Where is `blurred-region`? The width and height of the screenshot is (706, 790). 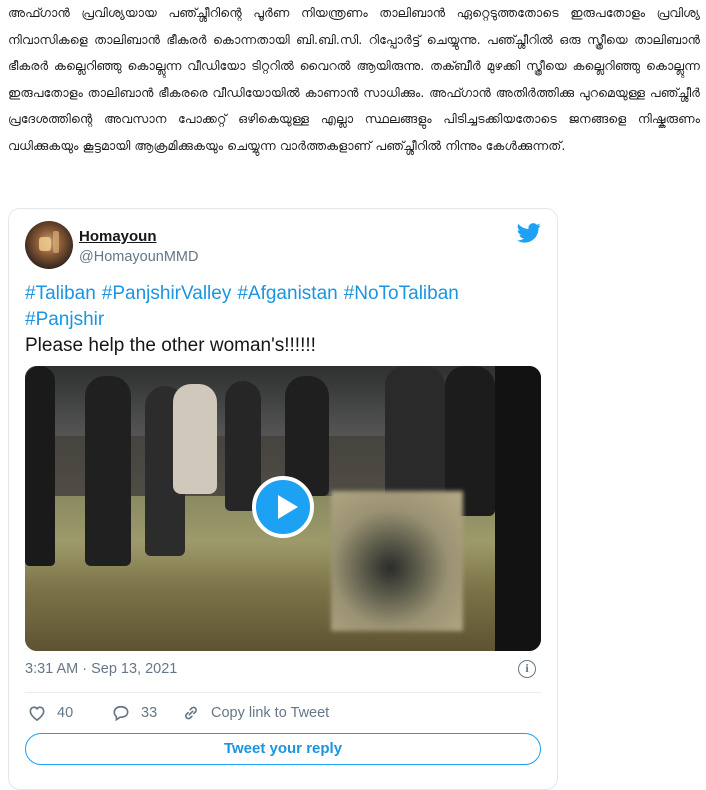
blurred-region is located at coordinates (397, 561).